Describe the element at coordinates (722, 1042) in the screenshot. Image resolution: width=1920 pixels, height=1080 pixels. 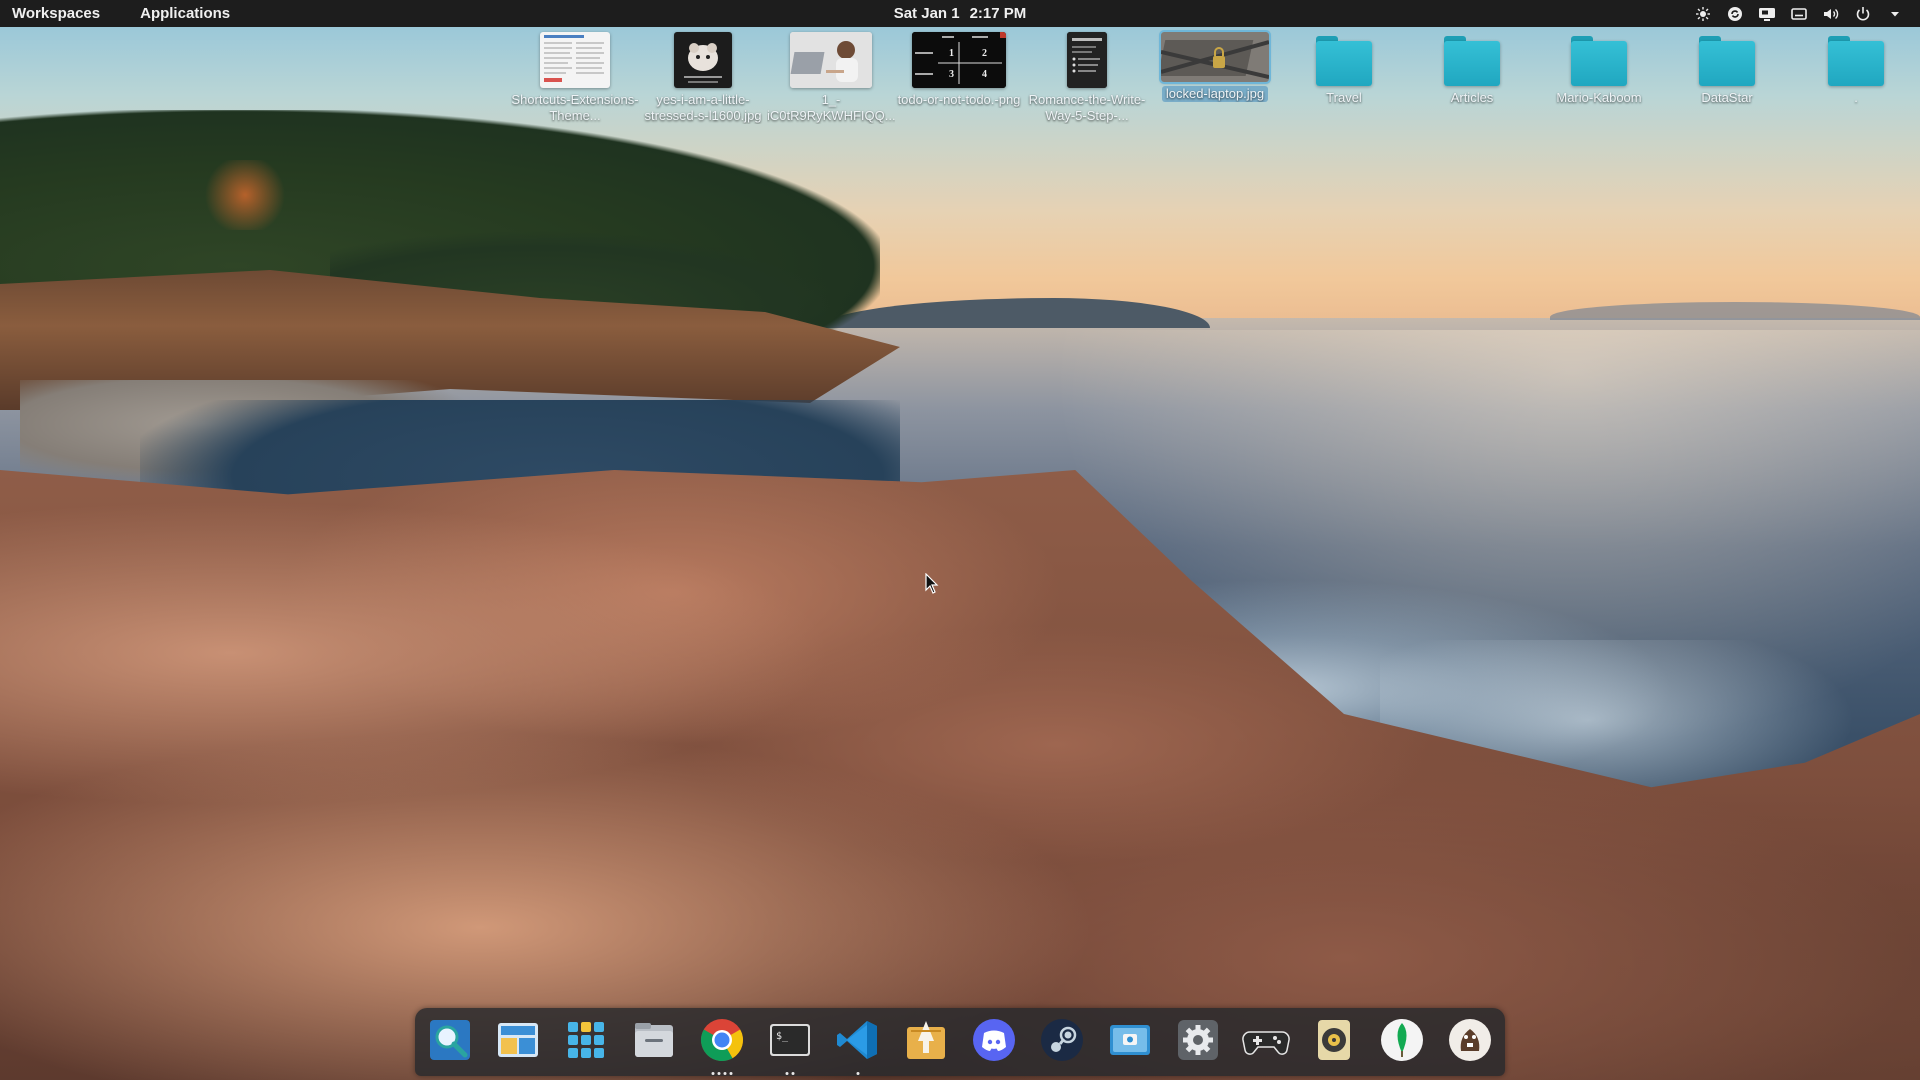
I see `chrome-icon` at that location.